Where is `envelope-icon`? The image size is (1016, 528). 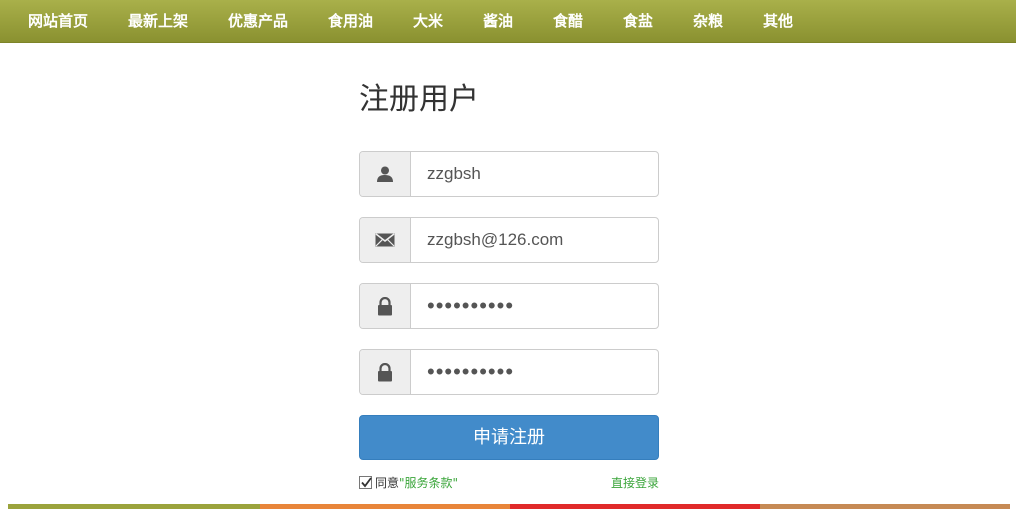
envelope-icon is located at coordinates (385, 240).